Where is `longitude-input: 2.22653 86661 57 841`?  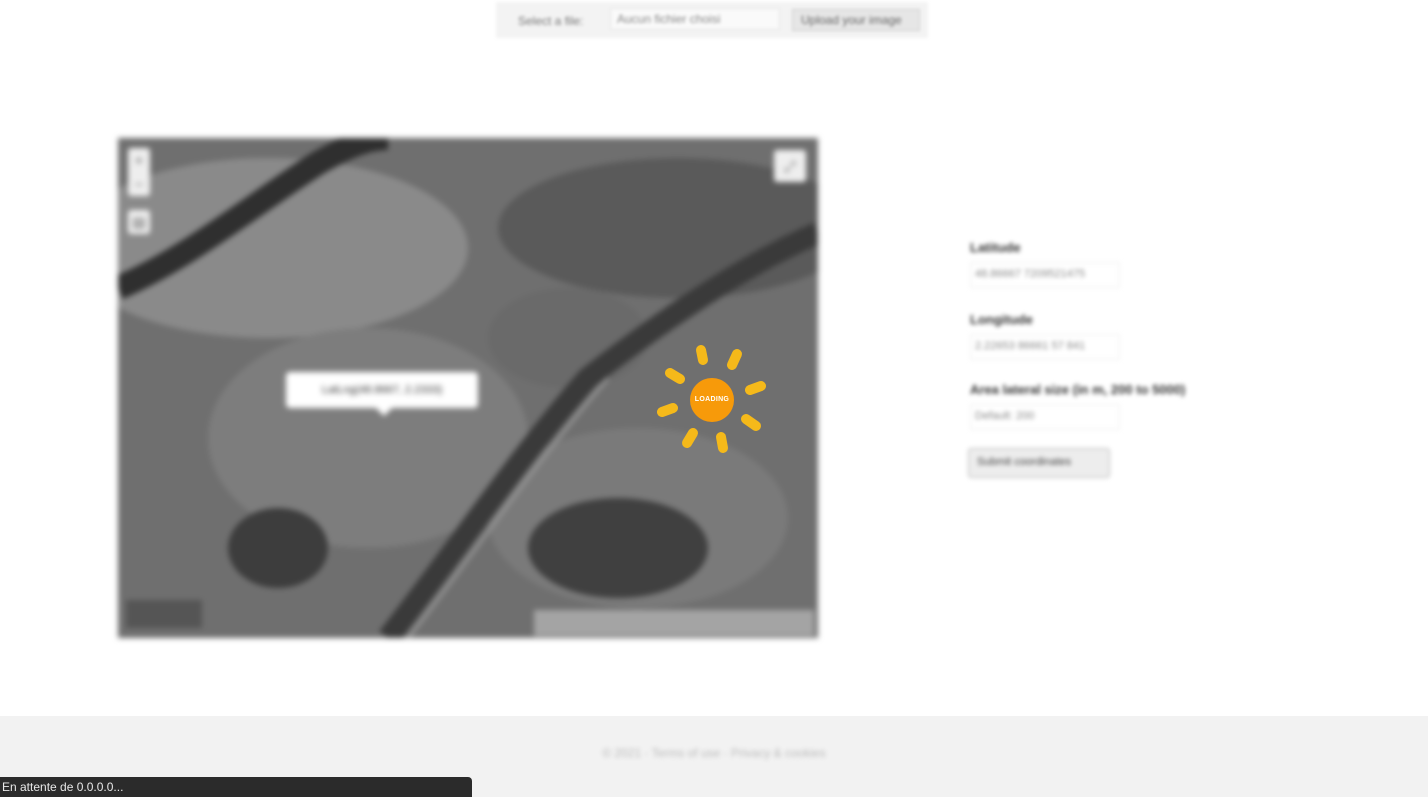
longitude-input: 2.22653 86661 57 841 is located at coordinates (1045, 347).